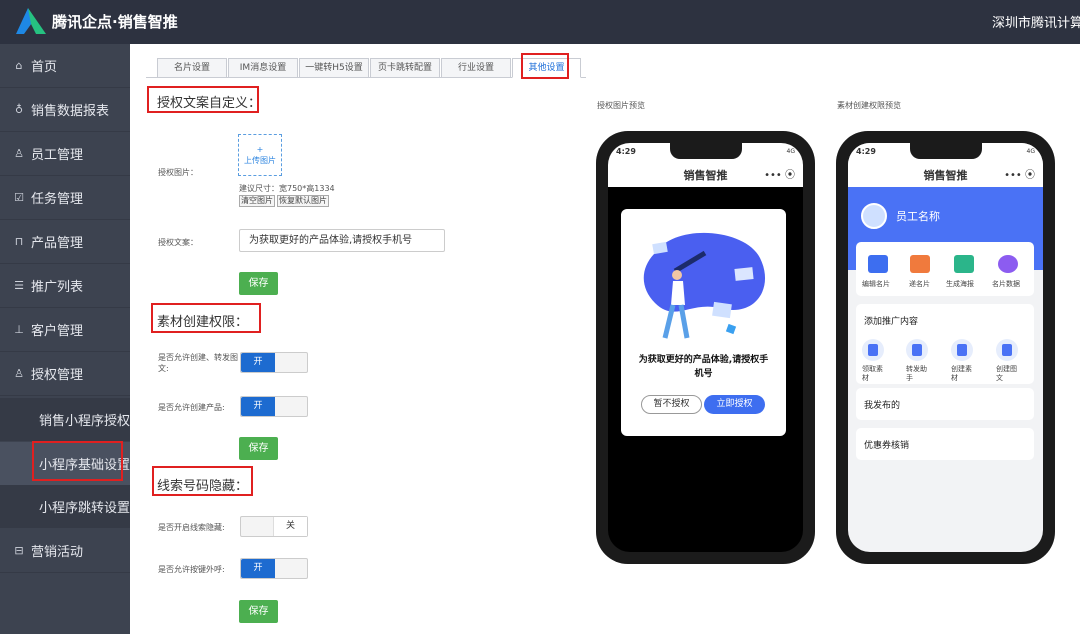 This screenshot has height=634, width=1080. I want to click on allow-create-toggle: 开, so click(274, 362).